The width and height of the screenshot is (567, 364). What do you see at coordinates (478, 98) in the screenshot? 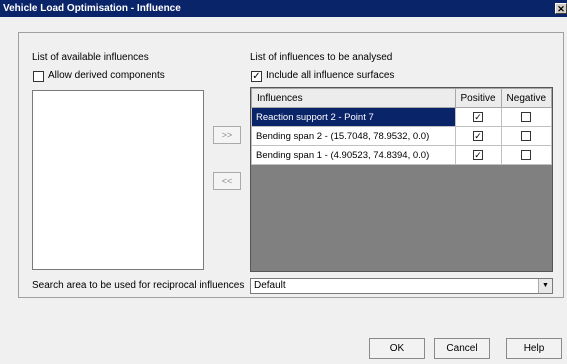
I see `column-header-positive: Positive` at bounding box center [478, 98].